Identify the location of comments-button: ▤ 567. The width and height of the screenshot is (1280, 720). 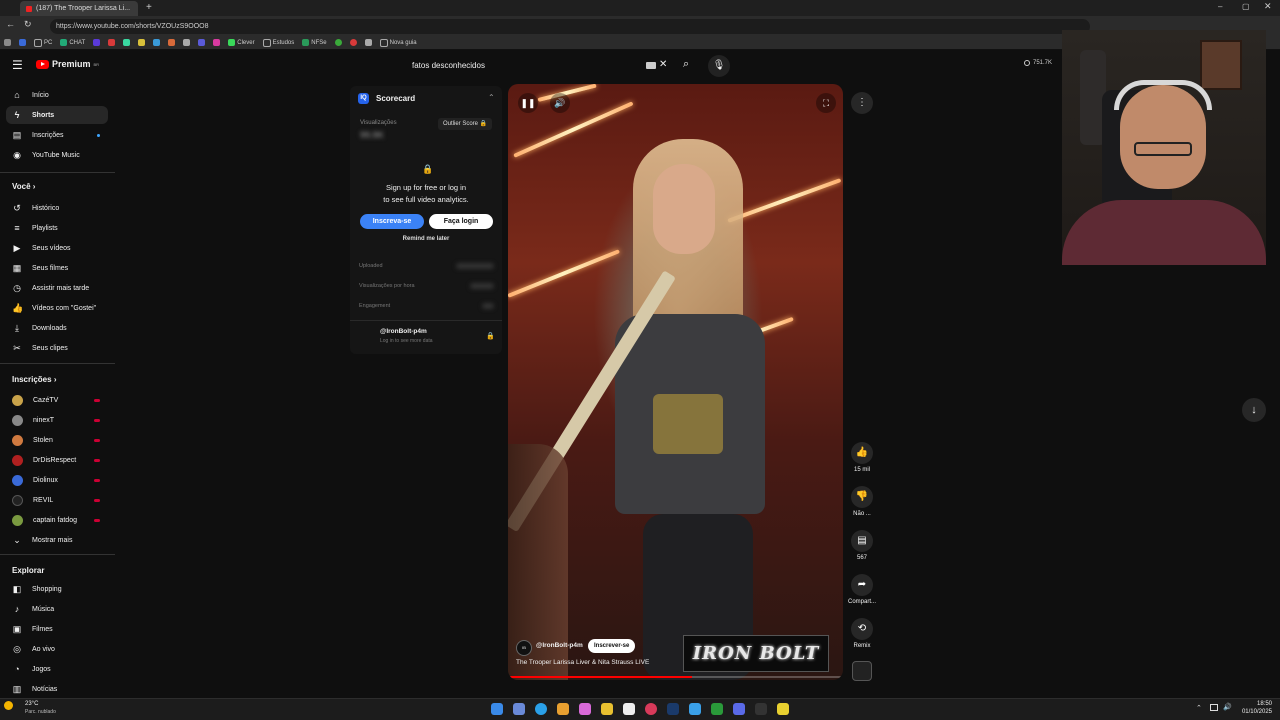
(862, 545).